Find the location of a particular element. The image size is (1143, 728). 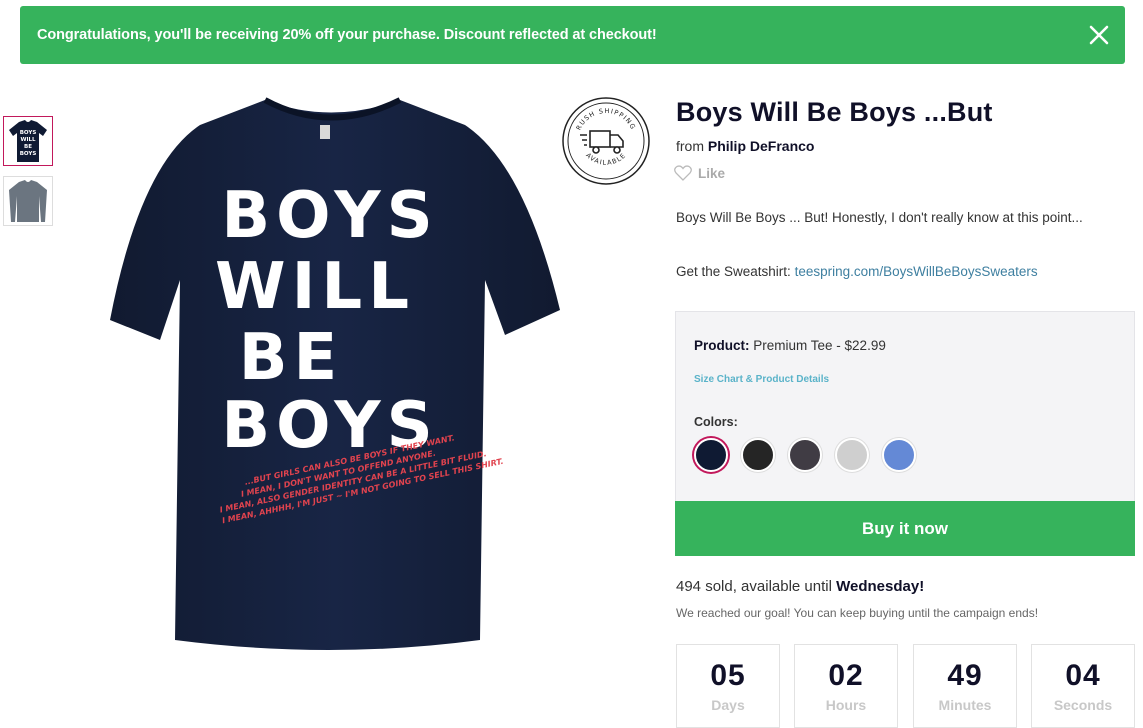

sweatshirt-link: teespring.com/BoysWillBeBoysSweaters is located at coordinates (916, 271).